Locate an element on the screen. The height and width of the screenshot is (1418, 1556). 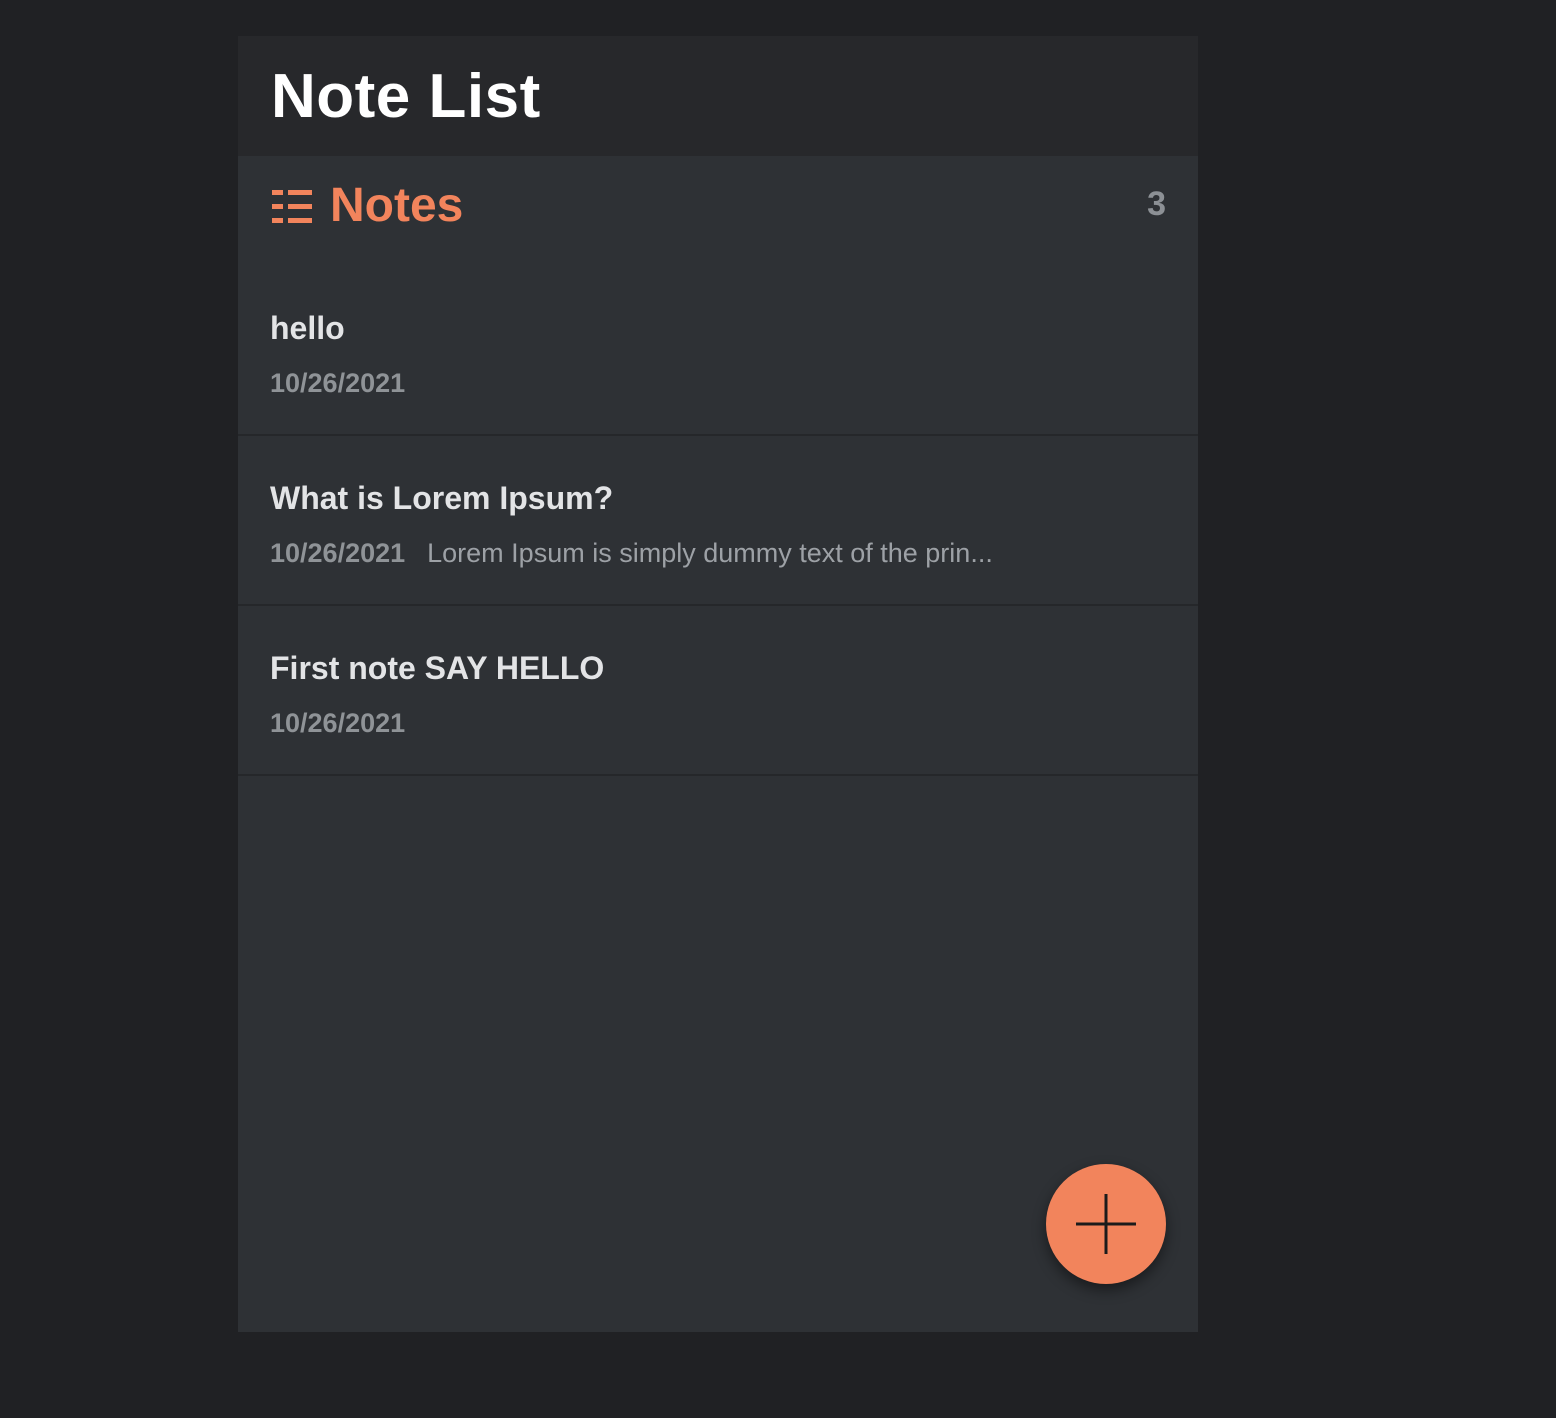
page-title: Note List is located at coordinates (406, 96).